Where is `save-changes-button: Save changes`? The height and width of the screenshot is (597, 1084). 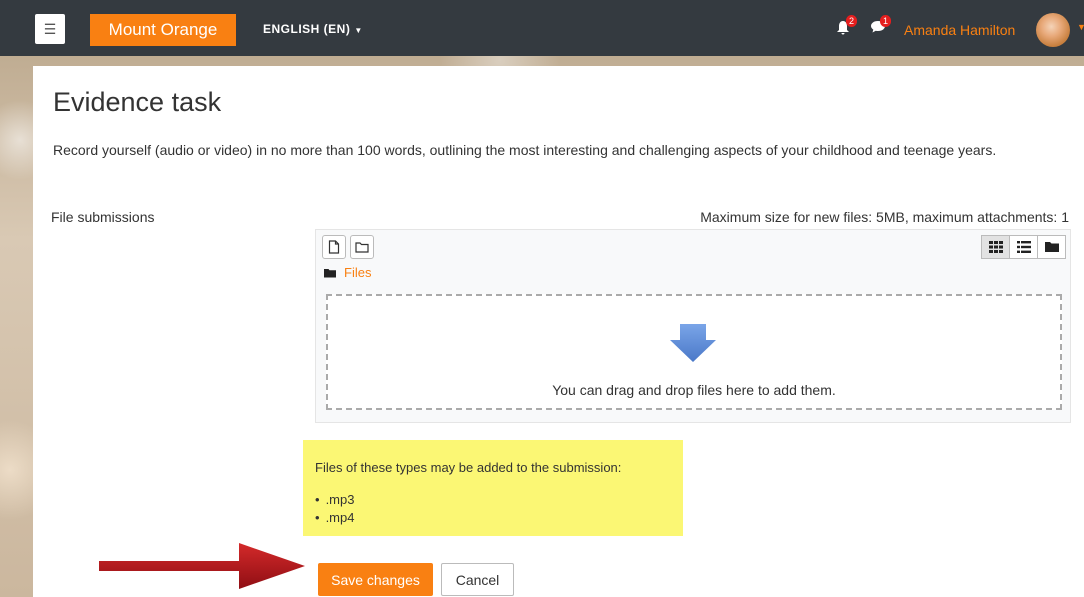
save-changes-button: Save changes is located at coordinates (375, 579).